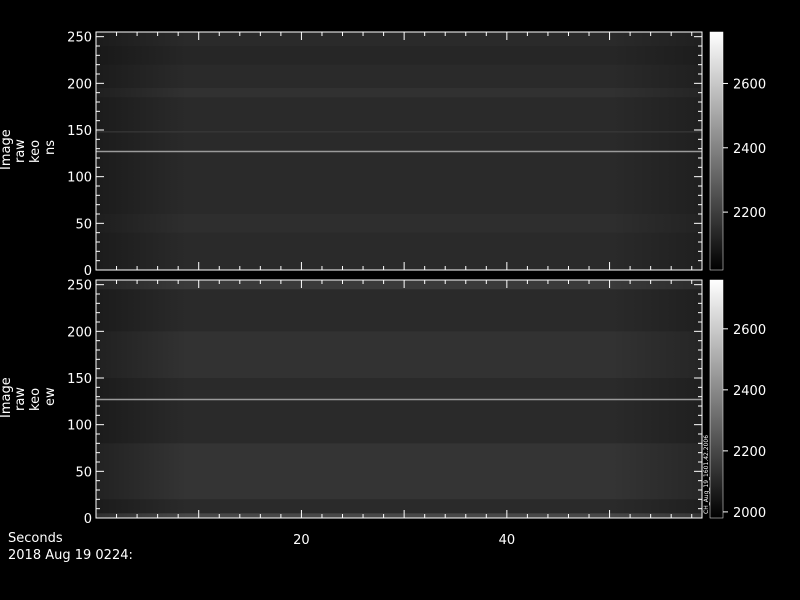 The image size is (800, 600). What do you see at coordinates (35, 538) in the screenshot?
I see `x-axis-label: Seconds` at bounding box center [35, 538].